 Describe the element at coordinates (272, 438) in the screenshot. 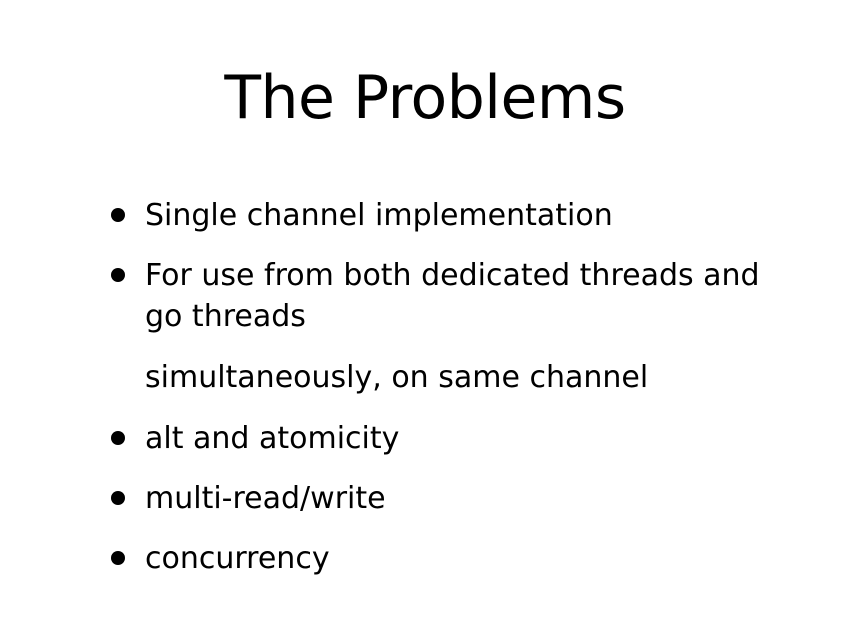

I see `bullet-text: alt and atomicity` at that location.